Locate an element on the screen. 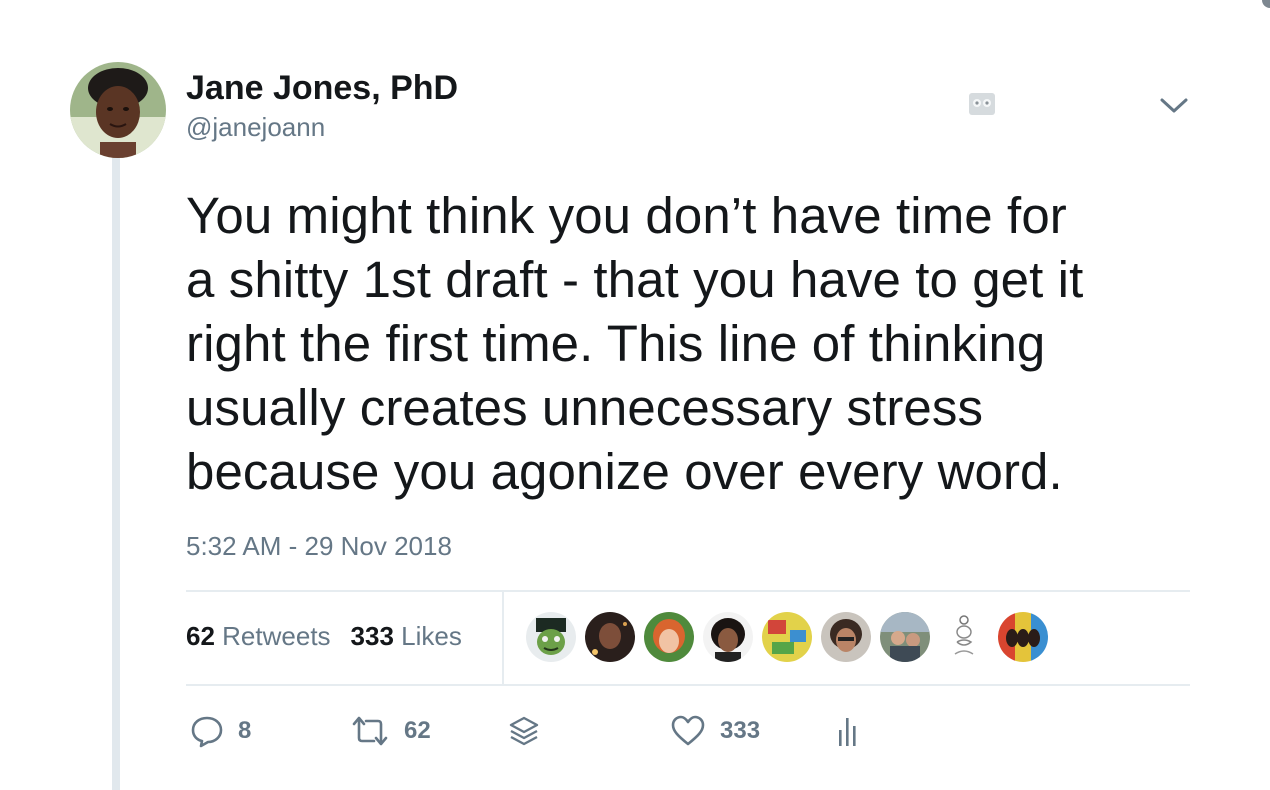  reply-count: 8 is located at coordinates (245, 730).